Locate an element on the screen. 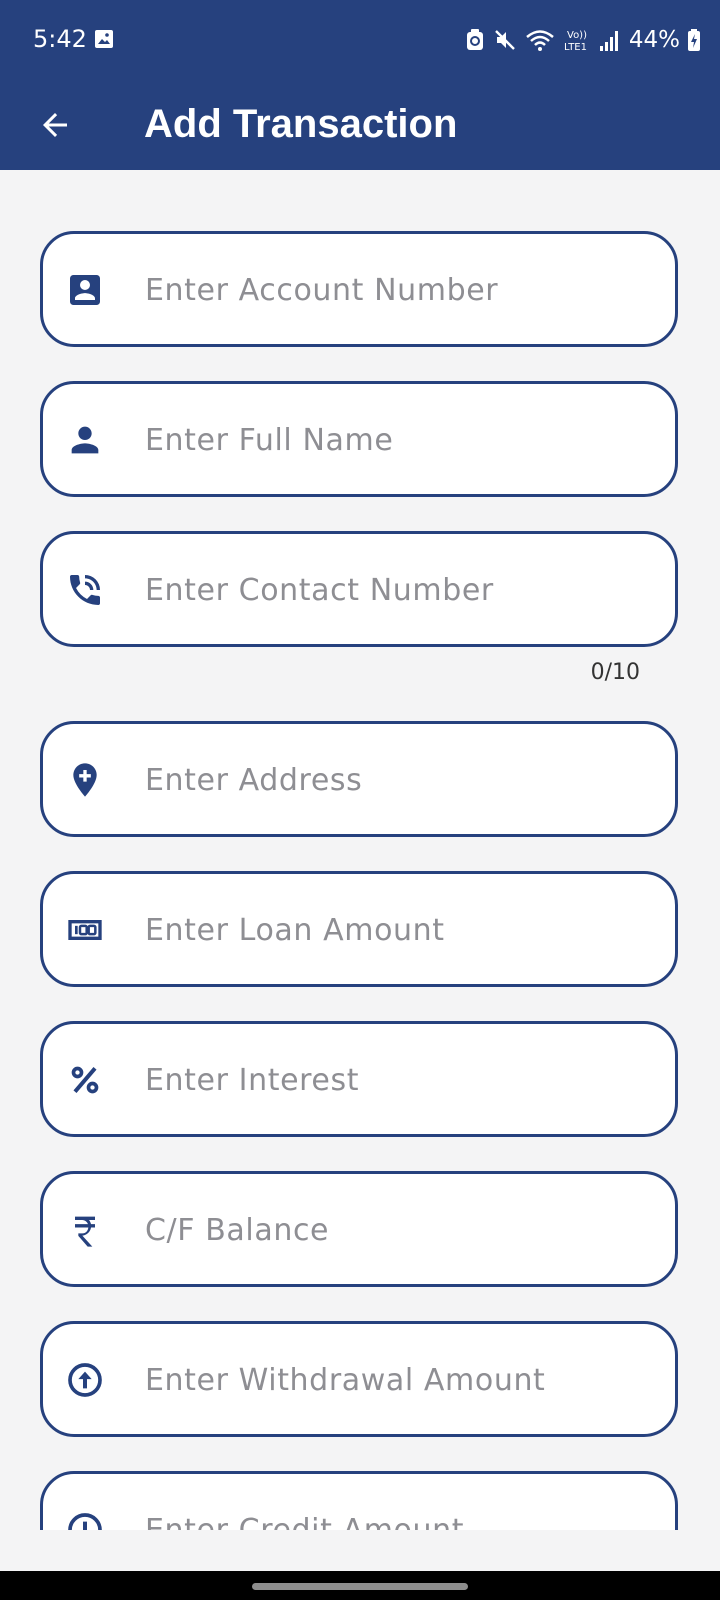  cf-balance-field is located at coordinates (359, 1229).